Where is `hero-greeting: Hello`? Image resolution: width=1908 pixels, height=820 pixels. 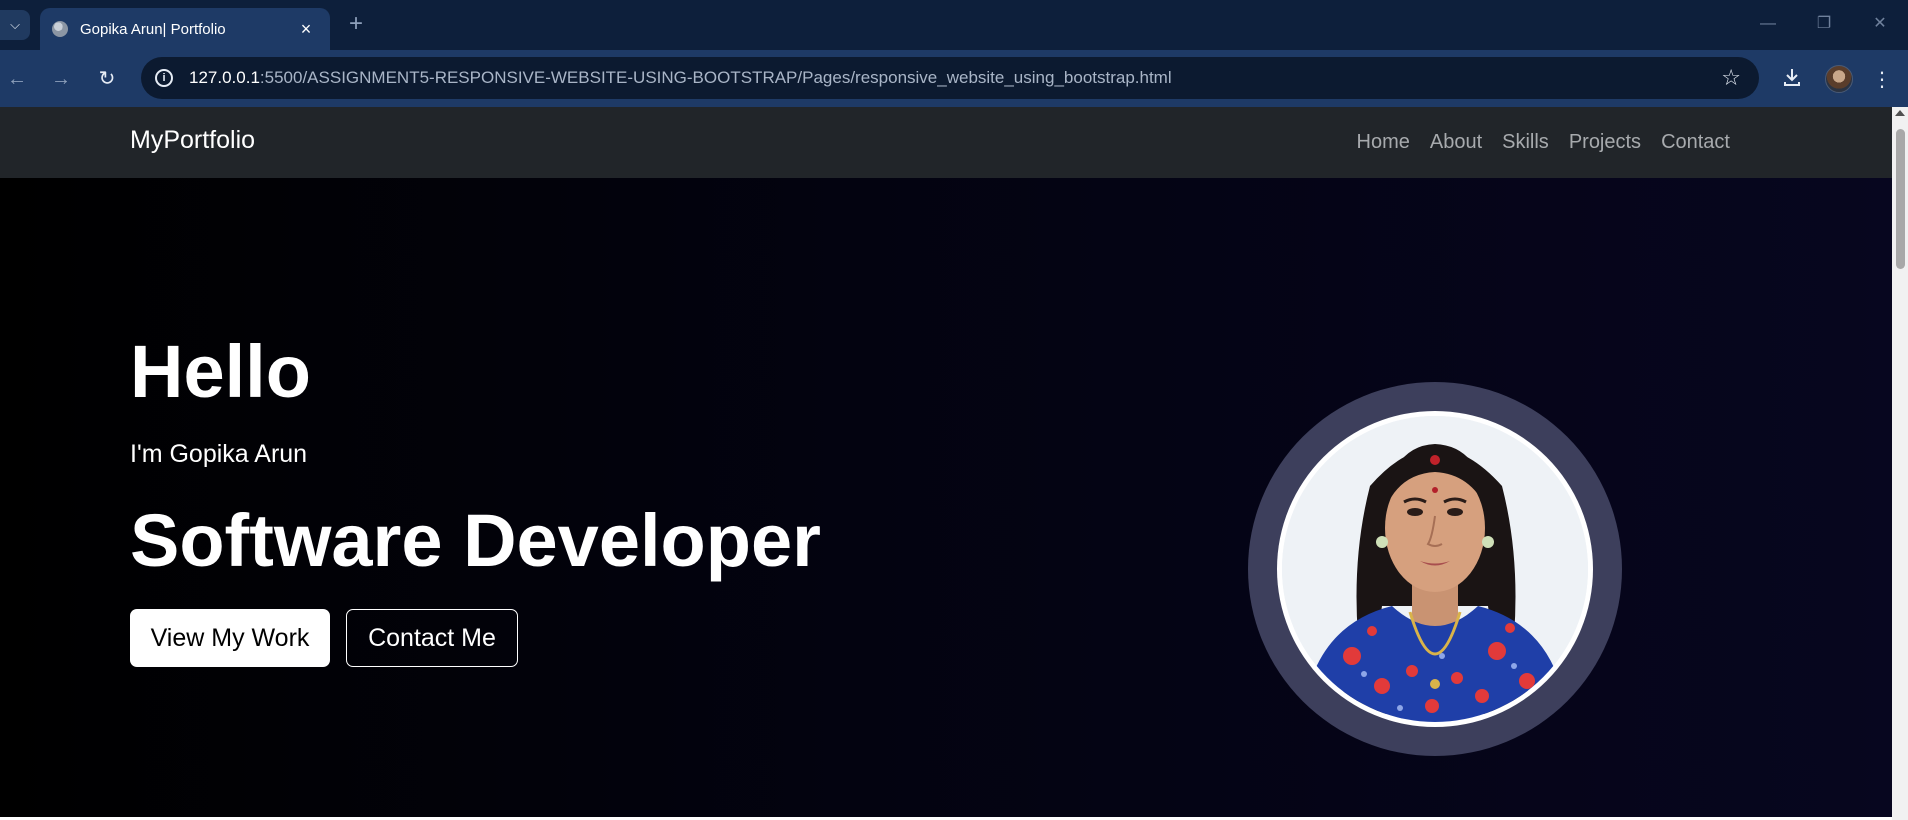
hero-greeting: Hello is located at coordinates (220, 371).